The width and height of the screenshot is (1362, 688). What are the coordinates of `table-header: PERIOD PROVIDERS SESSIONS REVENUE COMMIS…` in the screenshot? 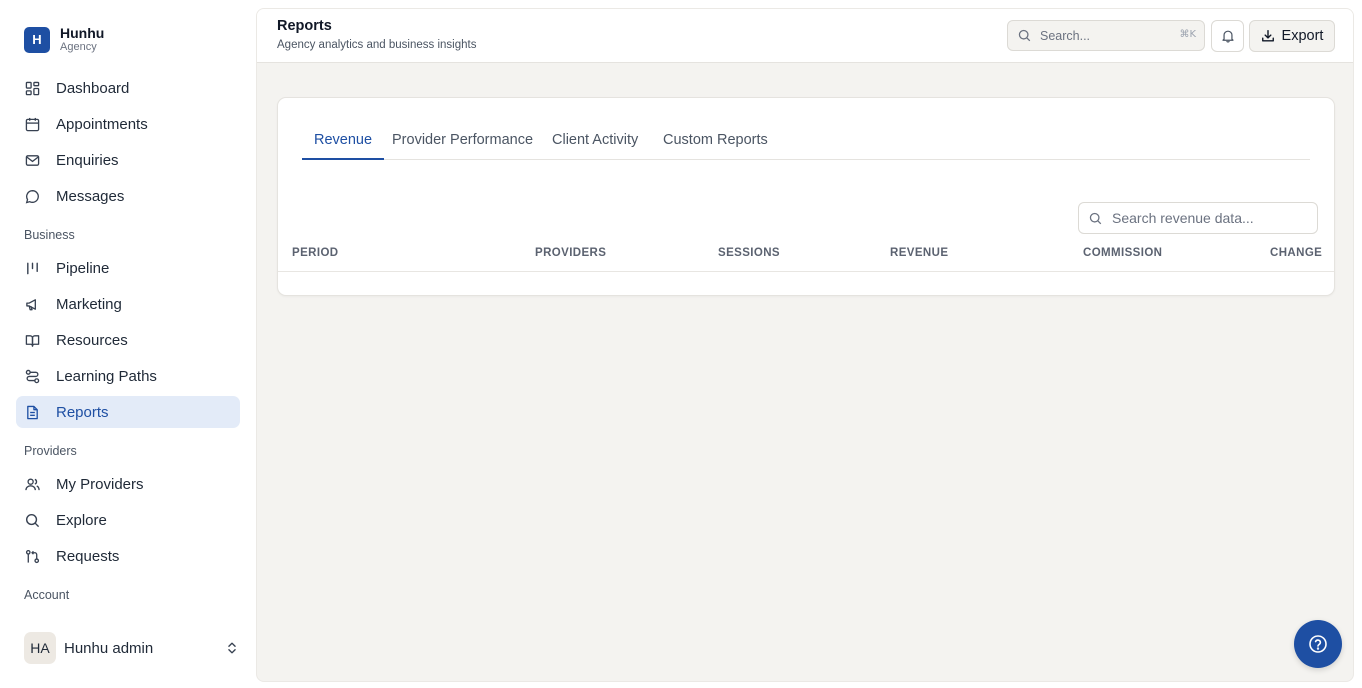 It's located at (806, 258).